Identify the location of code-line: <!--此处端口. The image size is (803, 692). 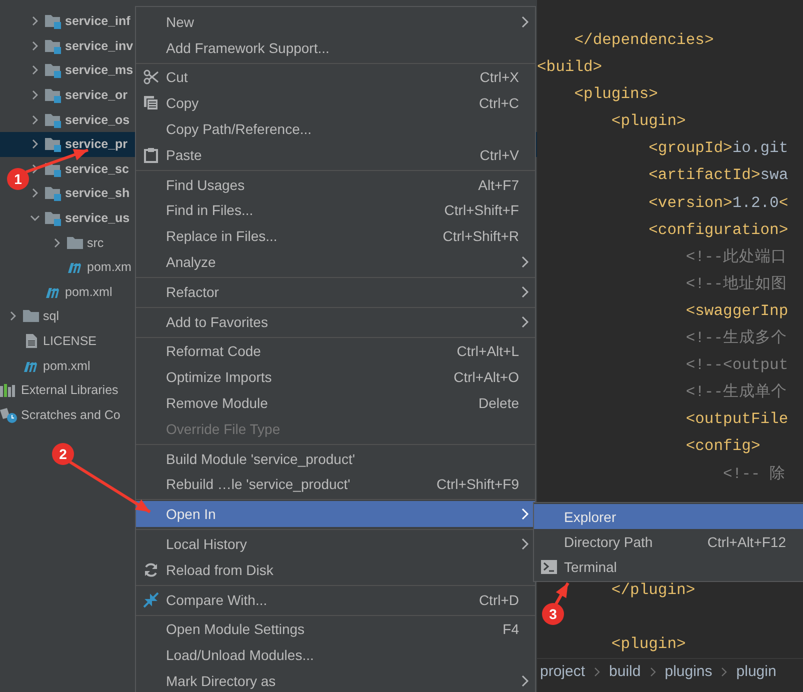
(737, 257).